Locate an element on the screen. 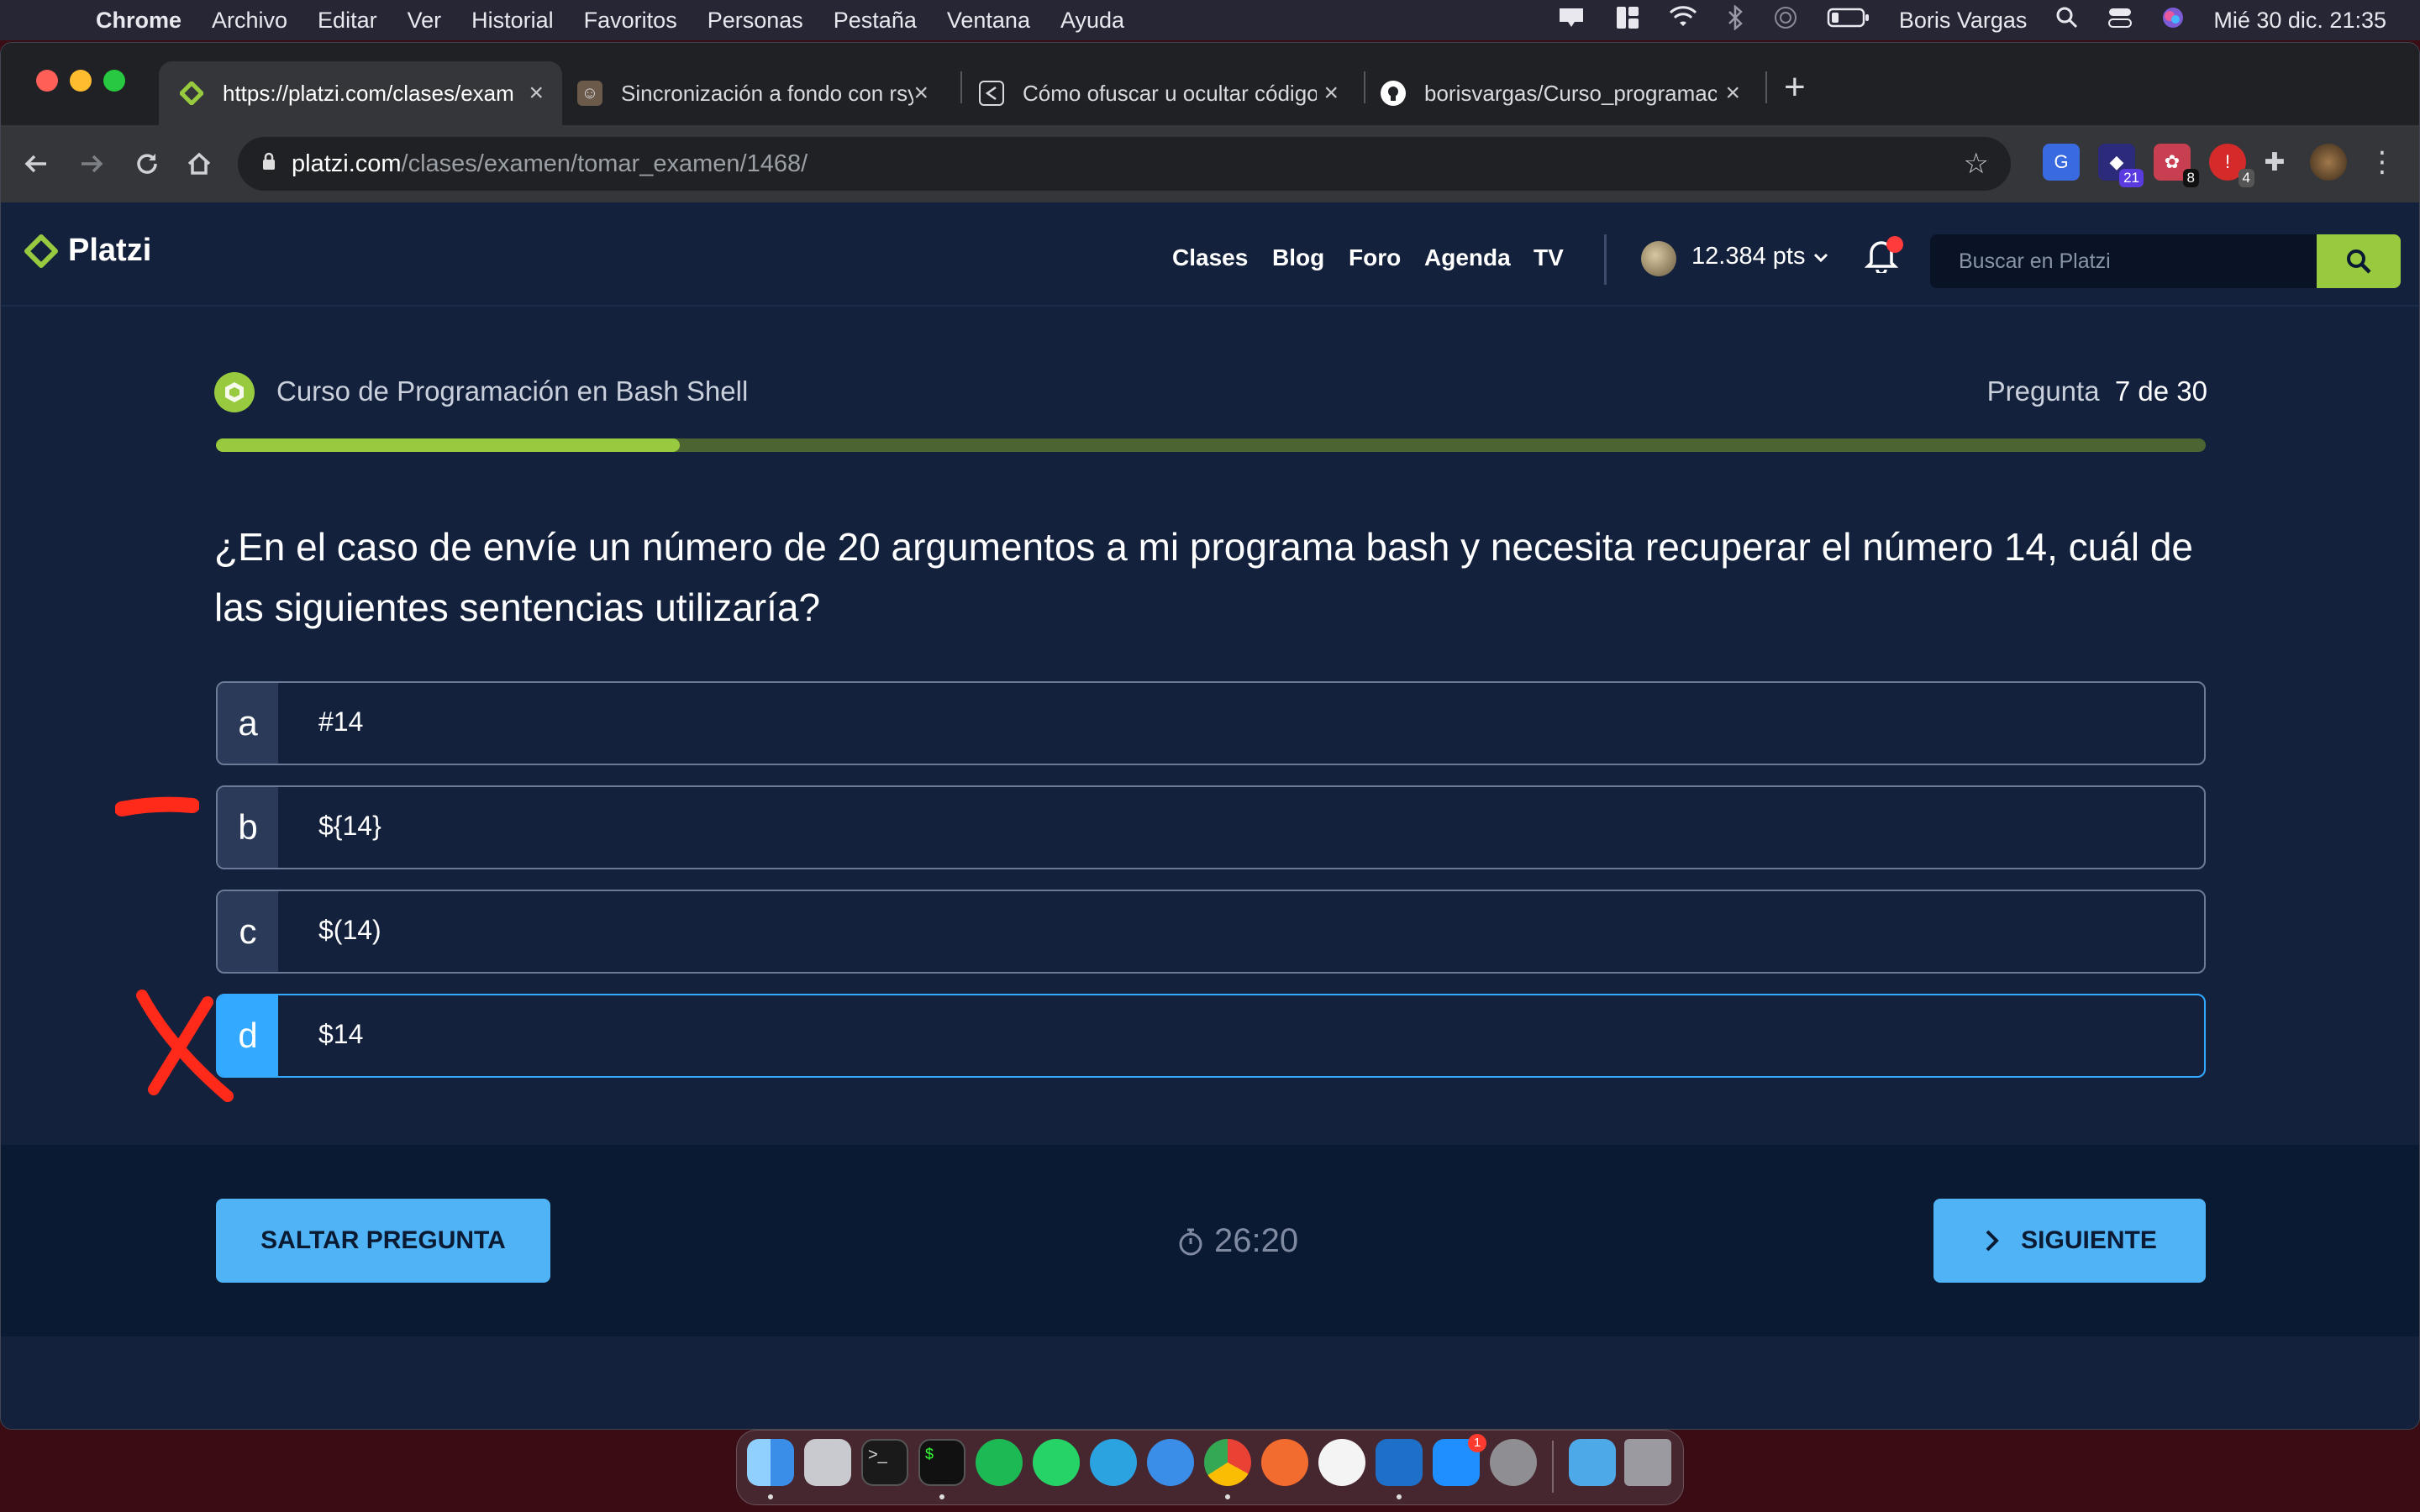 The image size is (2420, 1512). menu-personas: Personas is located at coordinates (755, 21).